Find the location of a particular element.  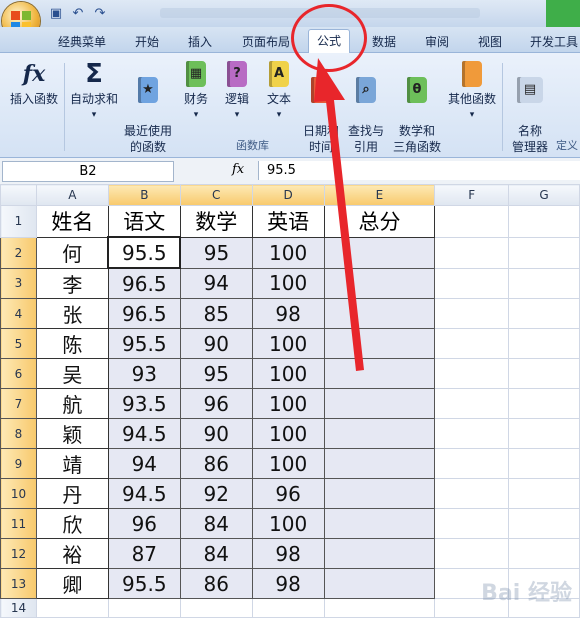

header-cell-english: 英语 is located at coordinates (288, 221).